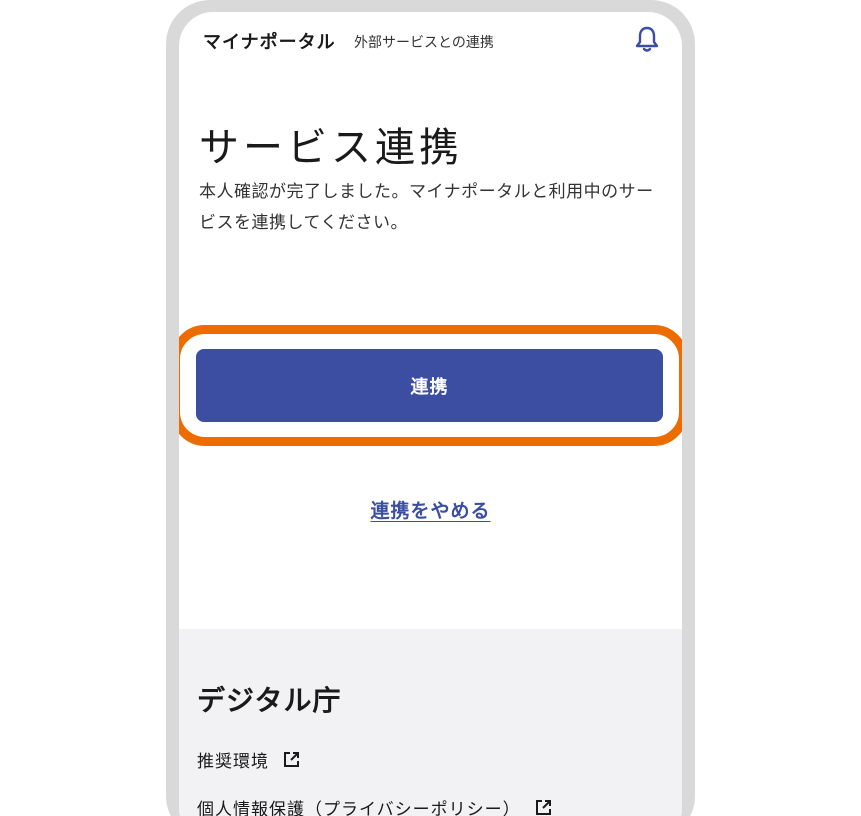  What do you see at coordinates (359, 805) in the screenshot?
I see `footer-link-label: 個人情報保護（プライバシーポリシー）` at bounding box center [359, 805].